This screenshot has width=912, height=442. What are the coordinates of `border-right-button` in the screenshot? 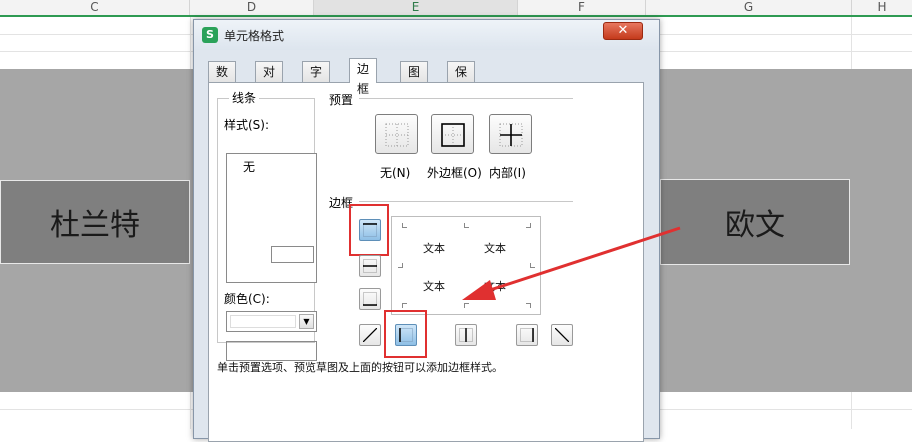 It's located at (527, 335).